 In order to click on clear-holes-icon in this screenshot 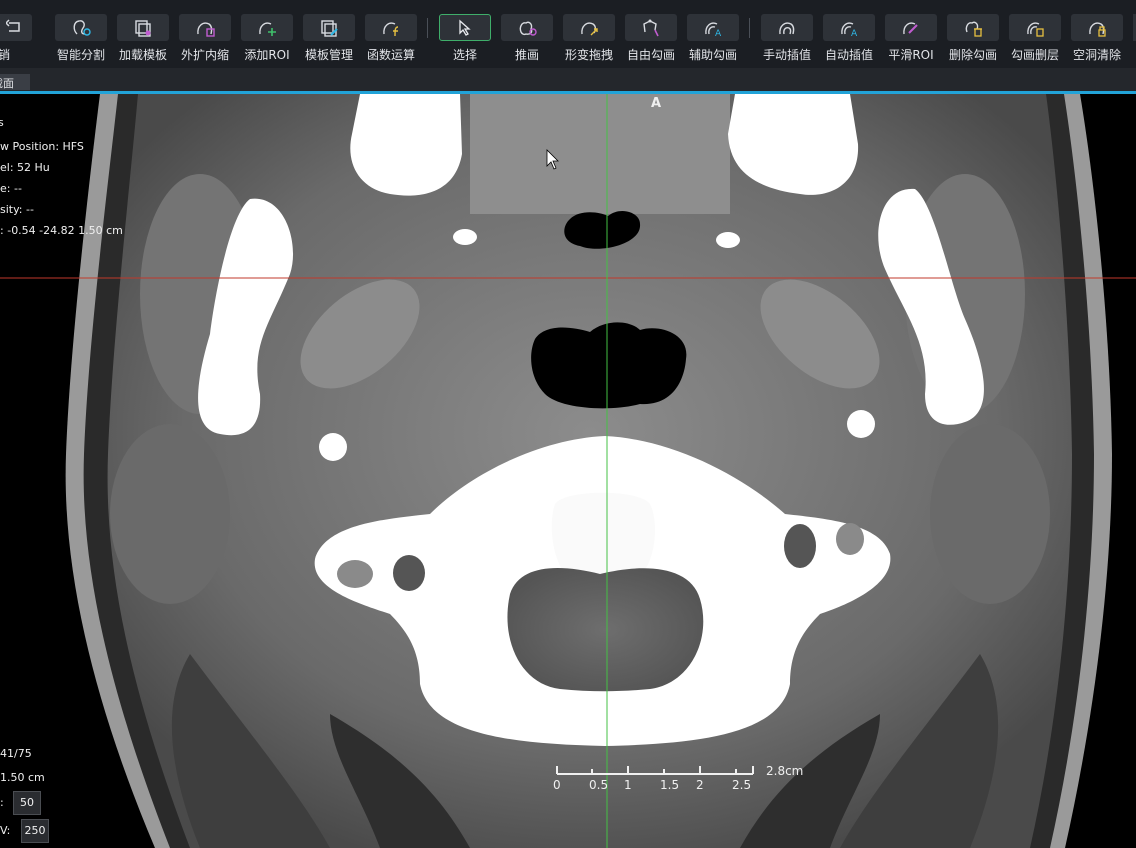, I will do `click(1097, 29)`.